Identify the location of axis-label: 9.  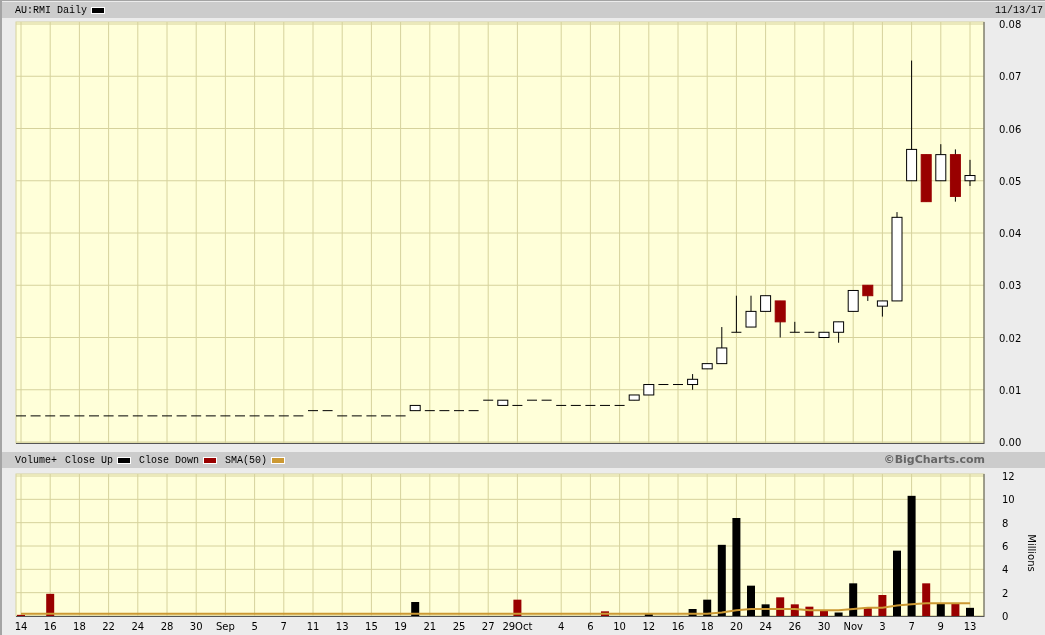
(940, 626).